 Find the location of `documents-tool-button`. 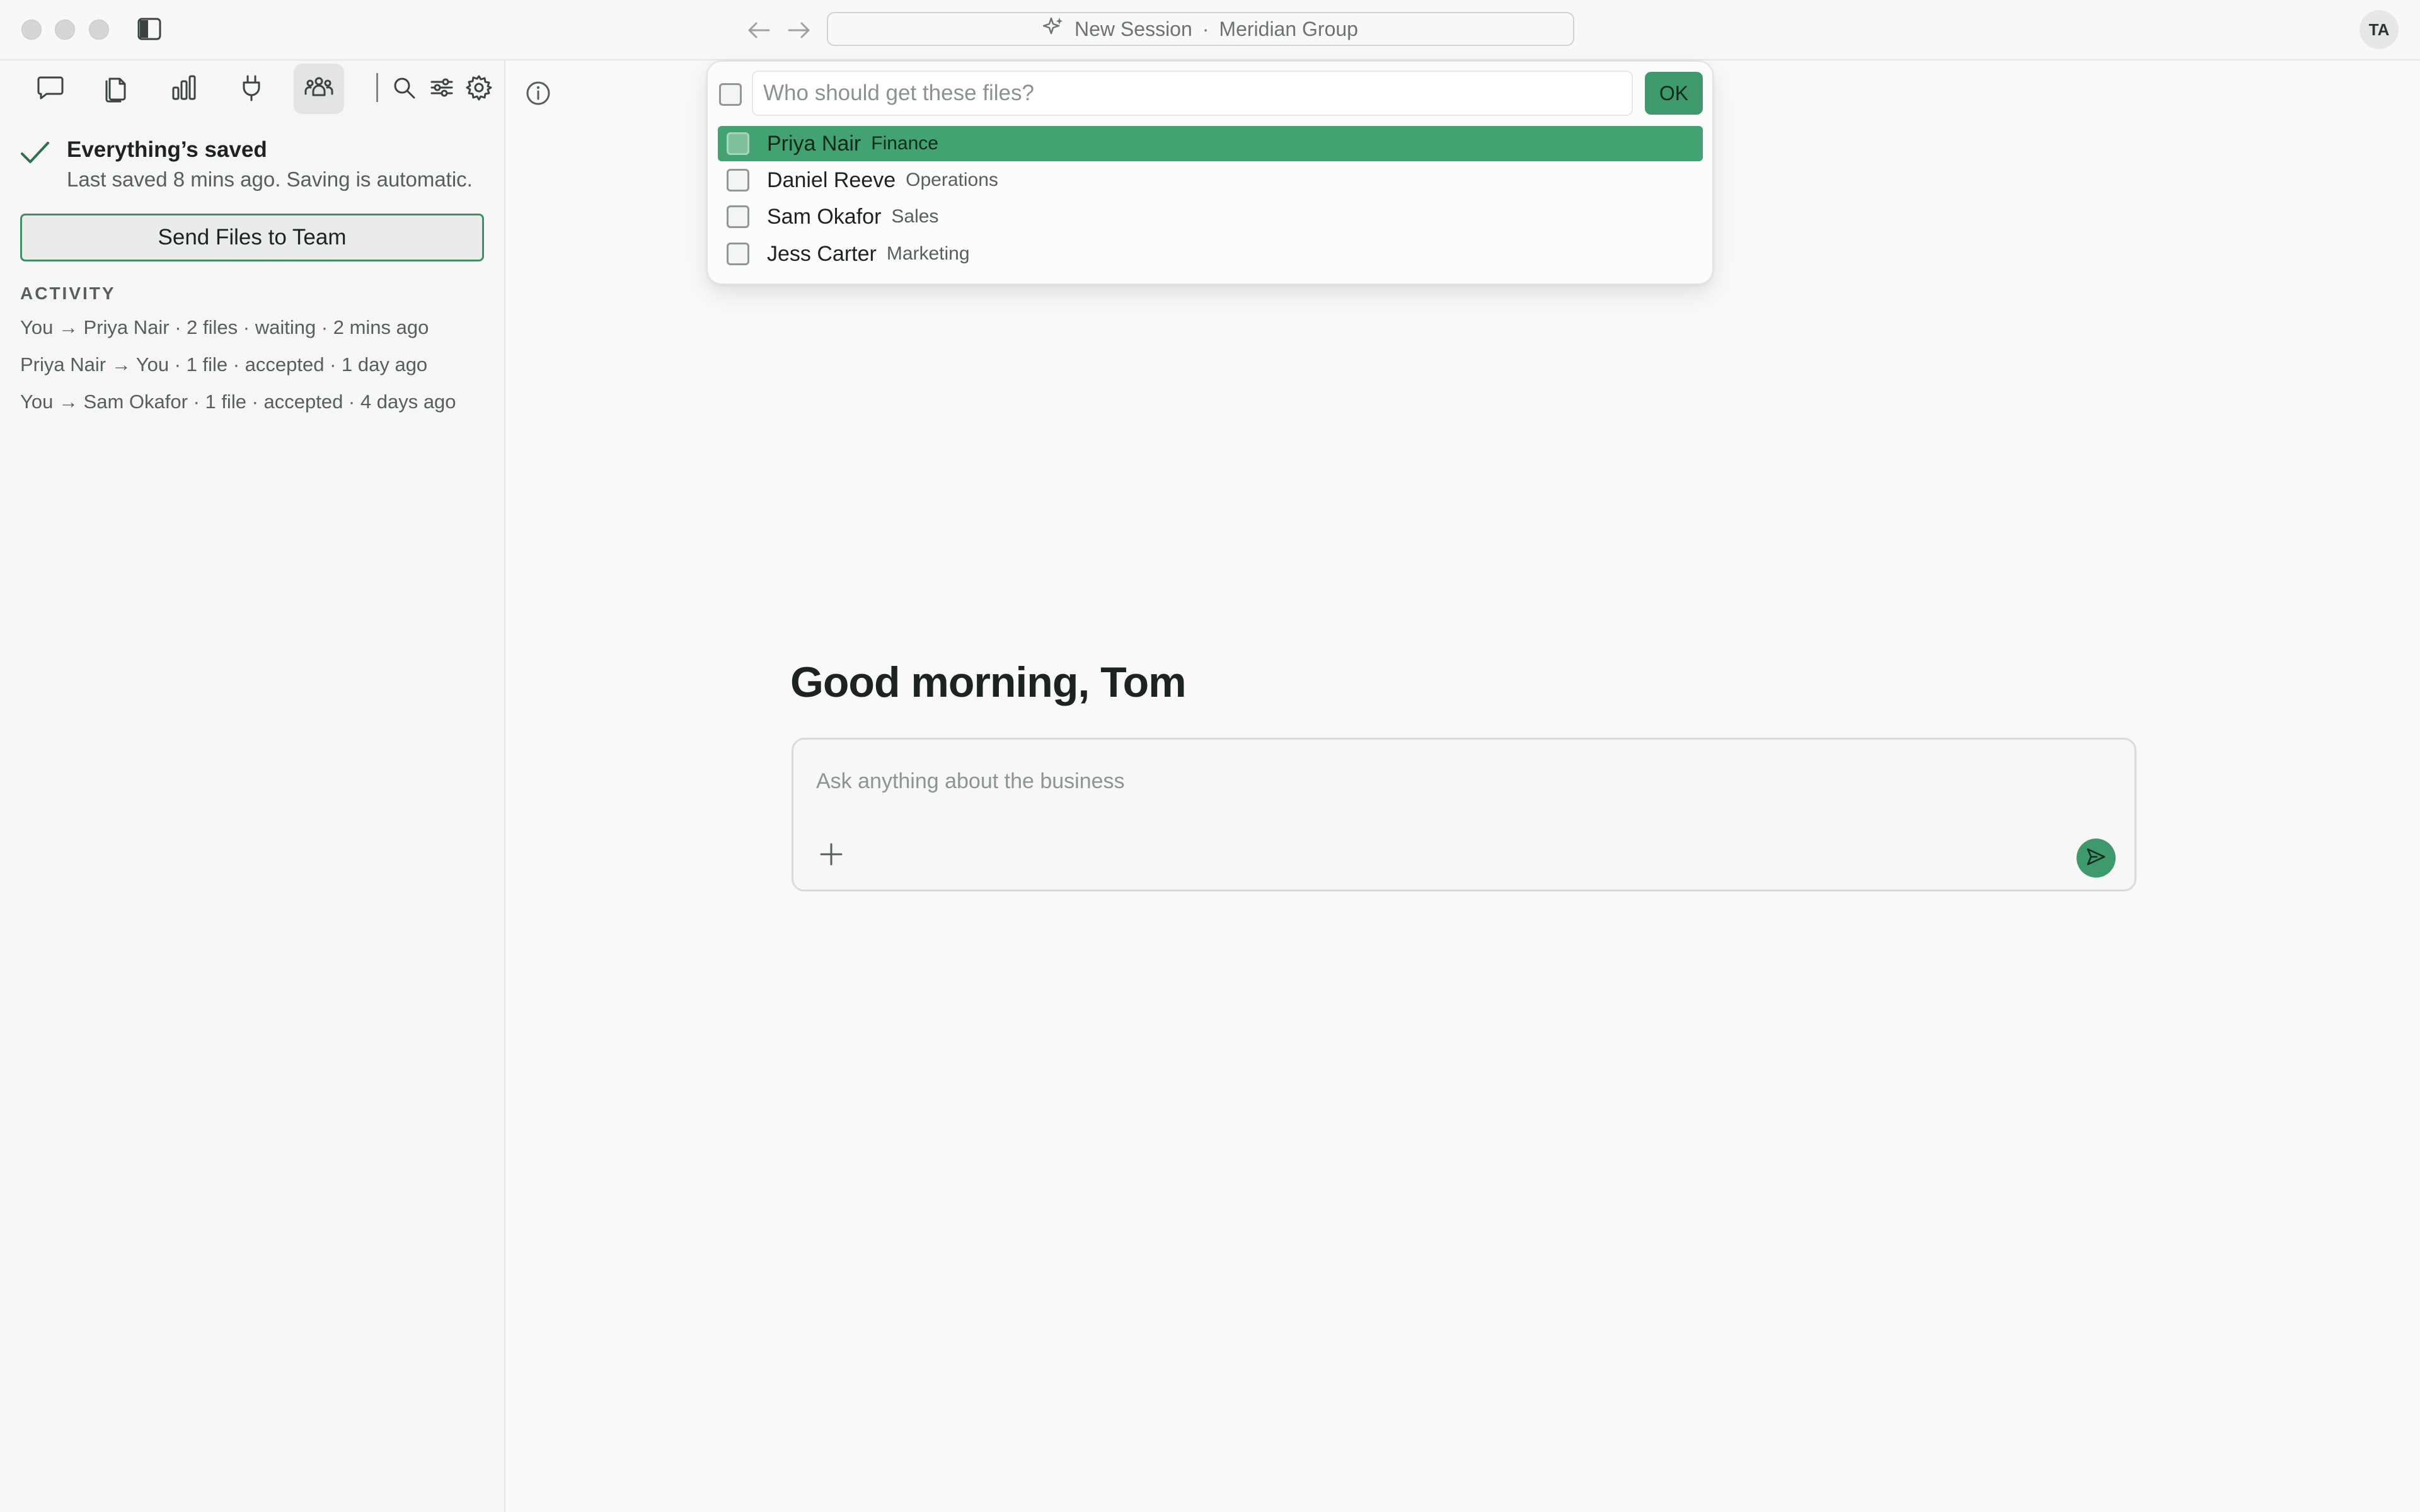

documents-tool-button is located at coordinates (116, 89).